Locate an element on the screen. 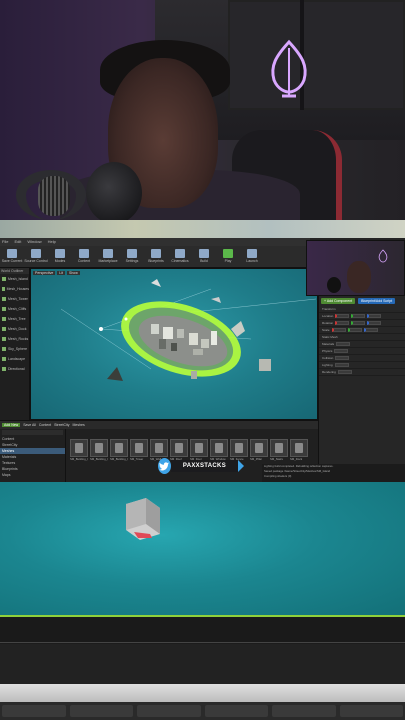  asset-label: SM_Building_01 is located at coordinates (79, 459).